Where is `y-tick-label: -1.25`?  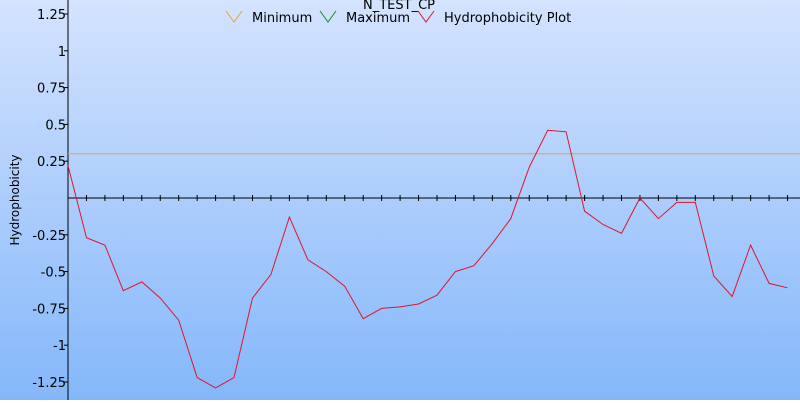 y-tick-label: -1.25 is located at coordinates (49, 383).